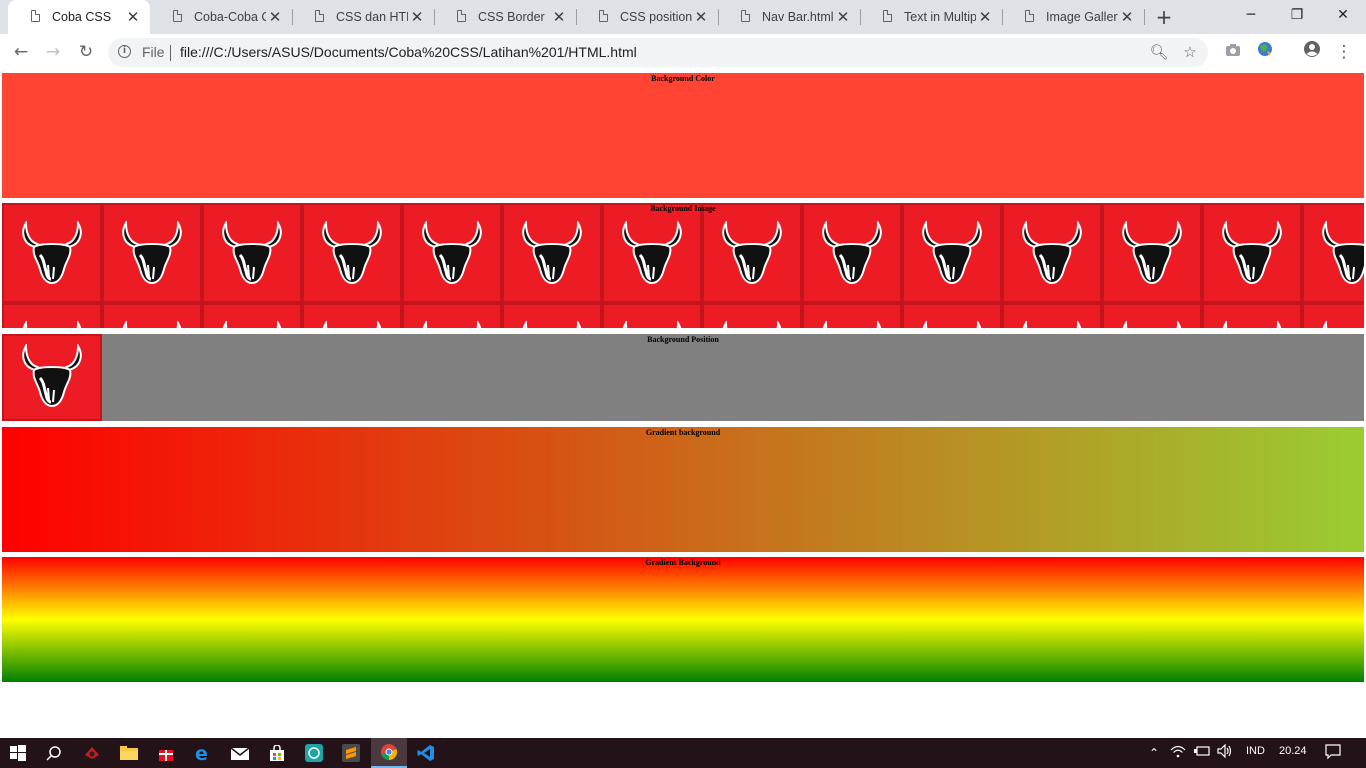 This screenshot has height=768, width=1366. What do you see at coordinates (277, 753) in the screenshot?
I see `store-icon` at bounding box center [277, 753].